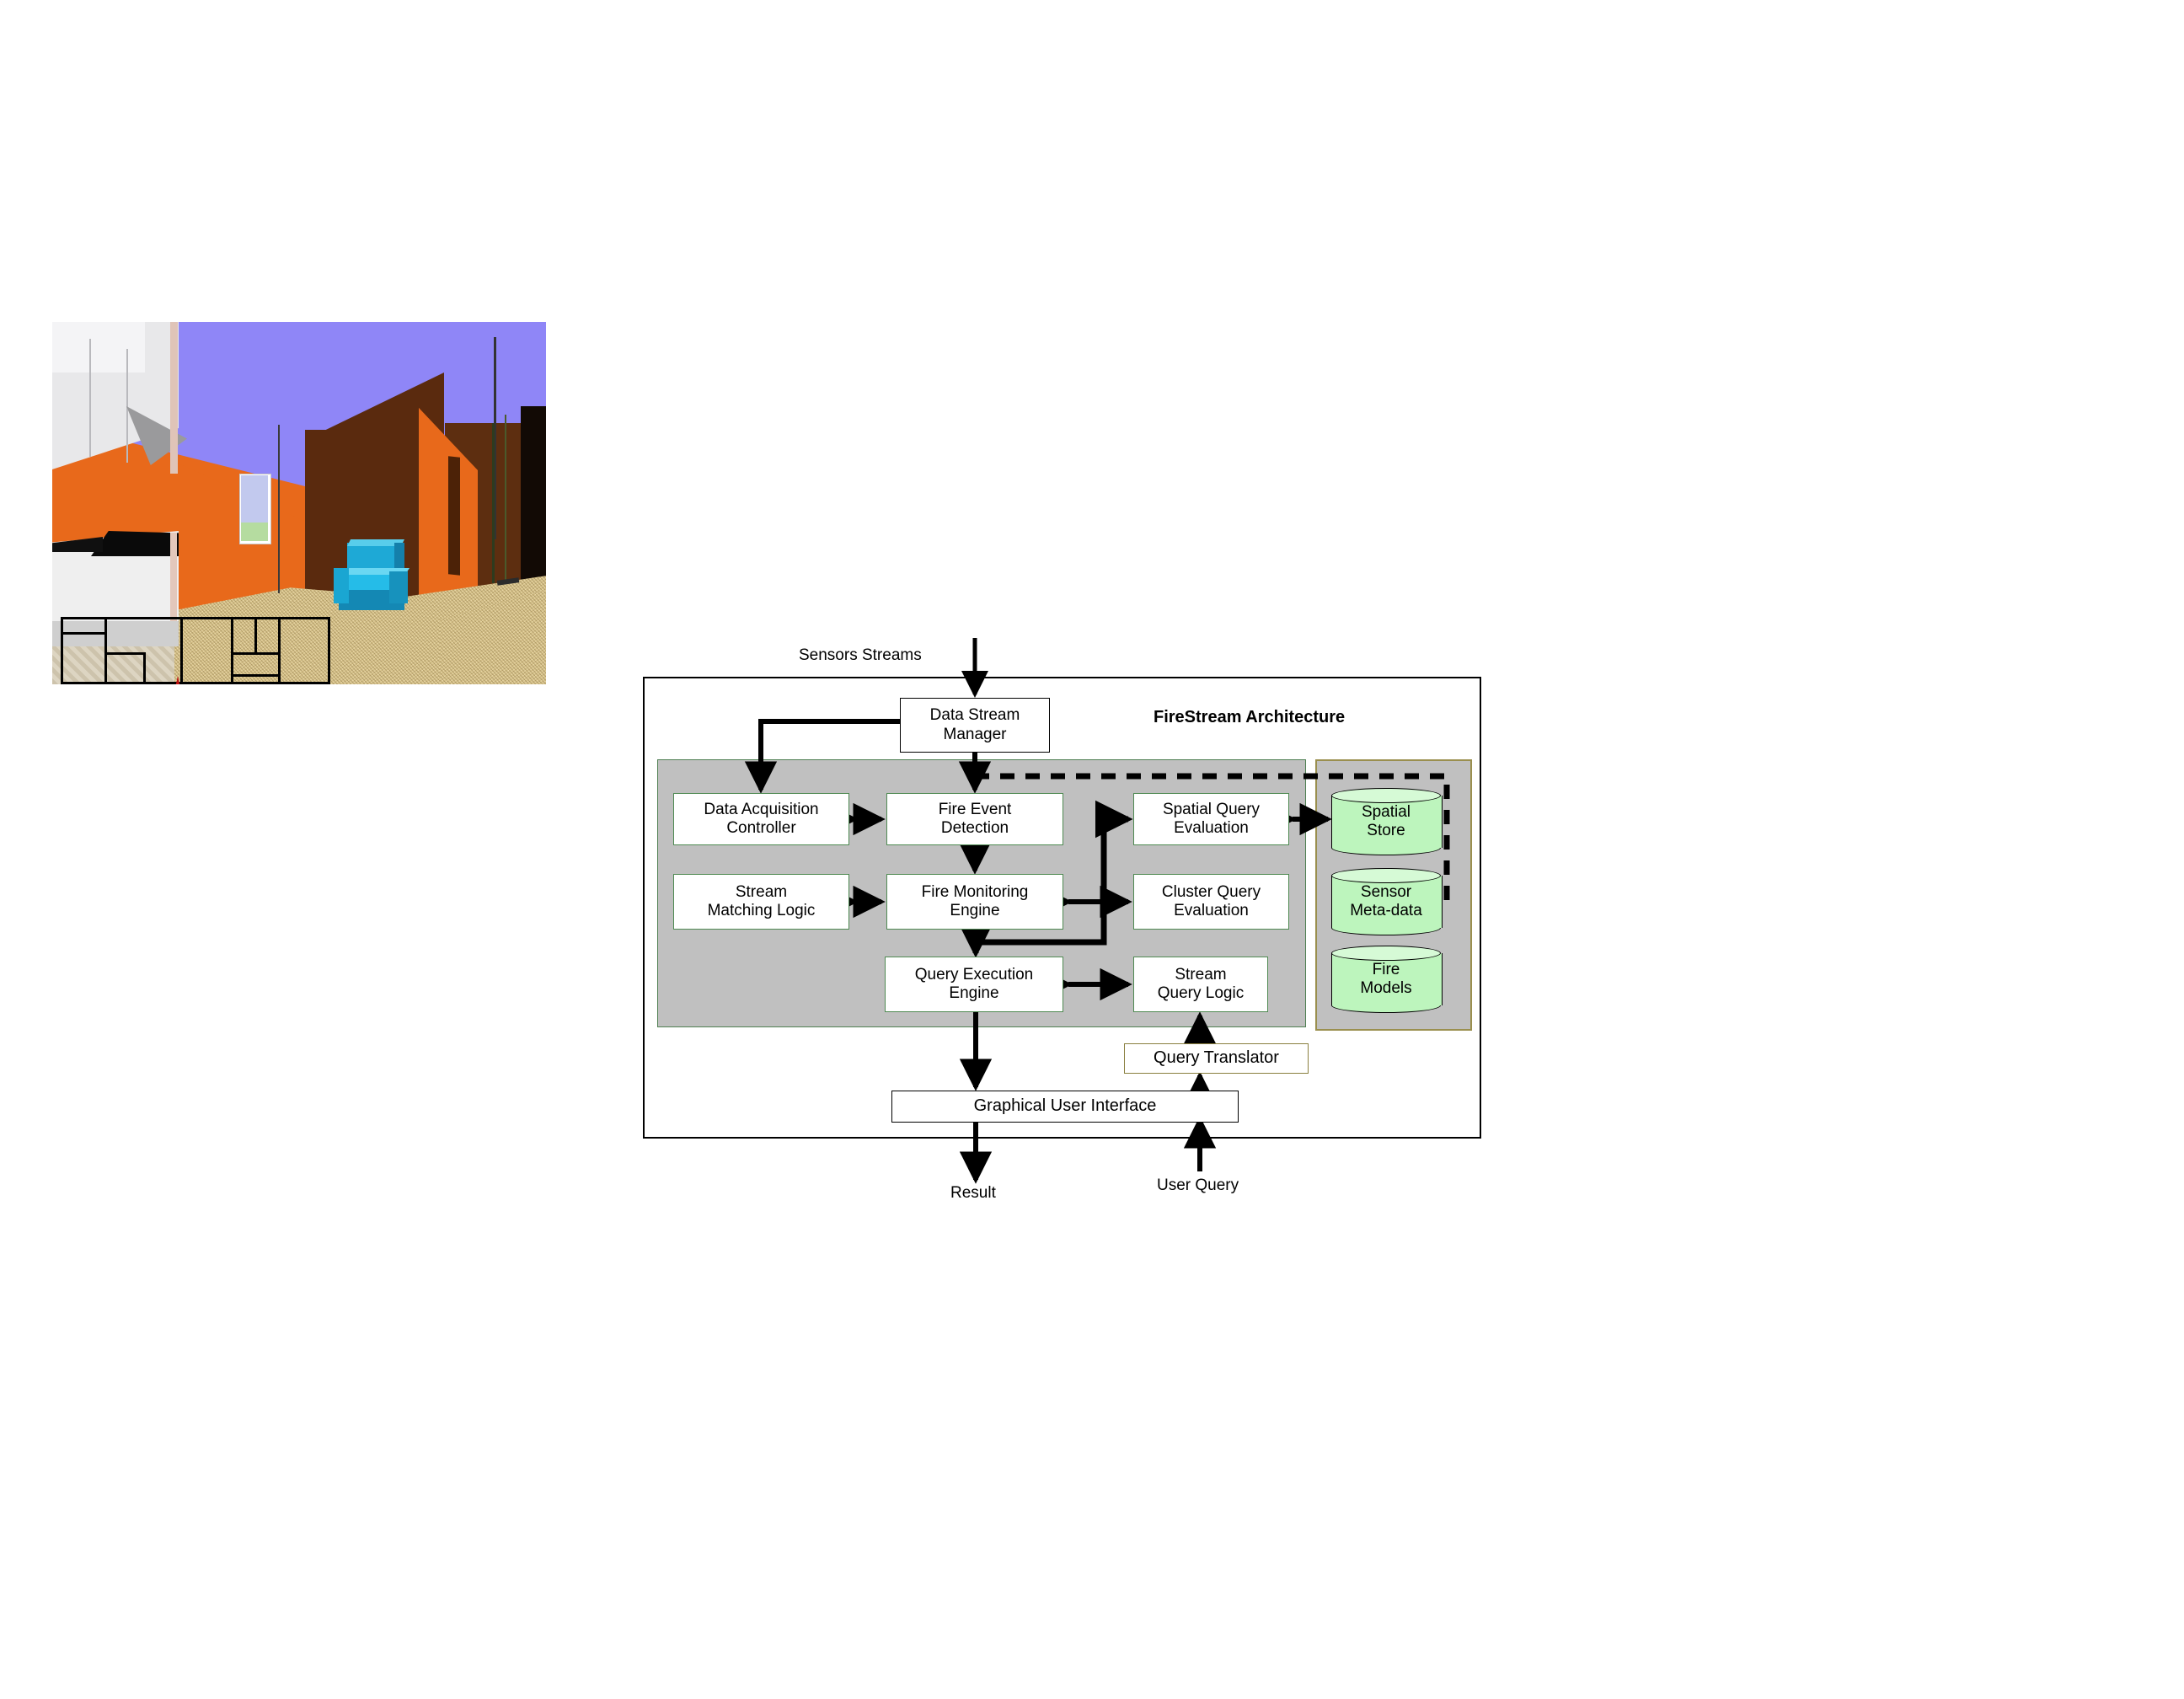 Image resolution: width=2184 pixels, height=1699 pixels. I want to click on store-spatial-store: Spatial Store, so click(1387, 822).